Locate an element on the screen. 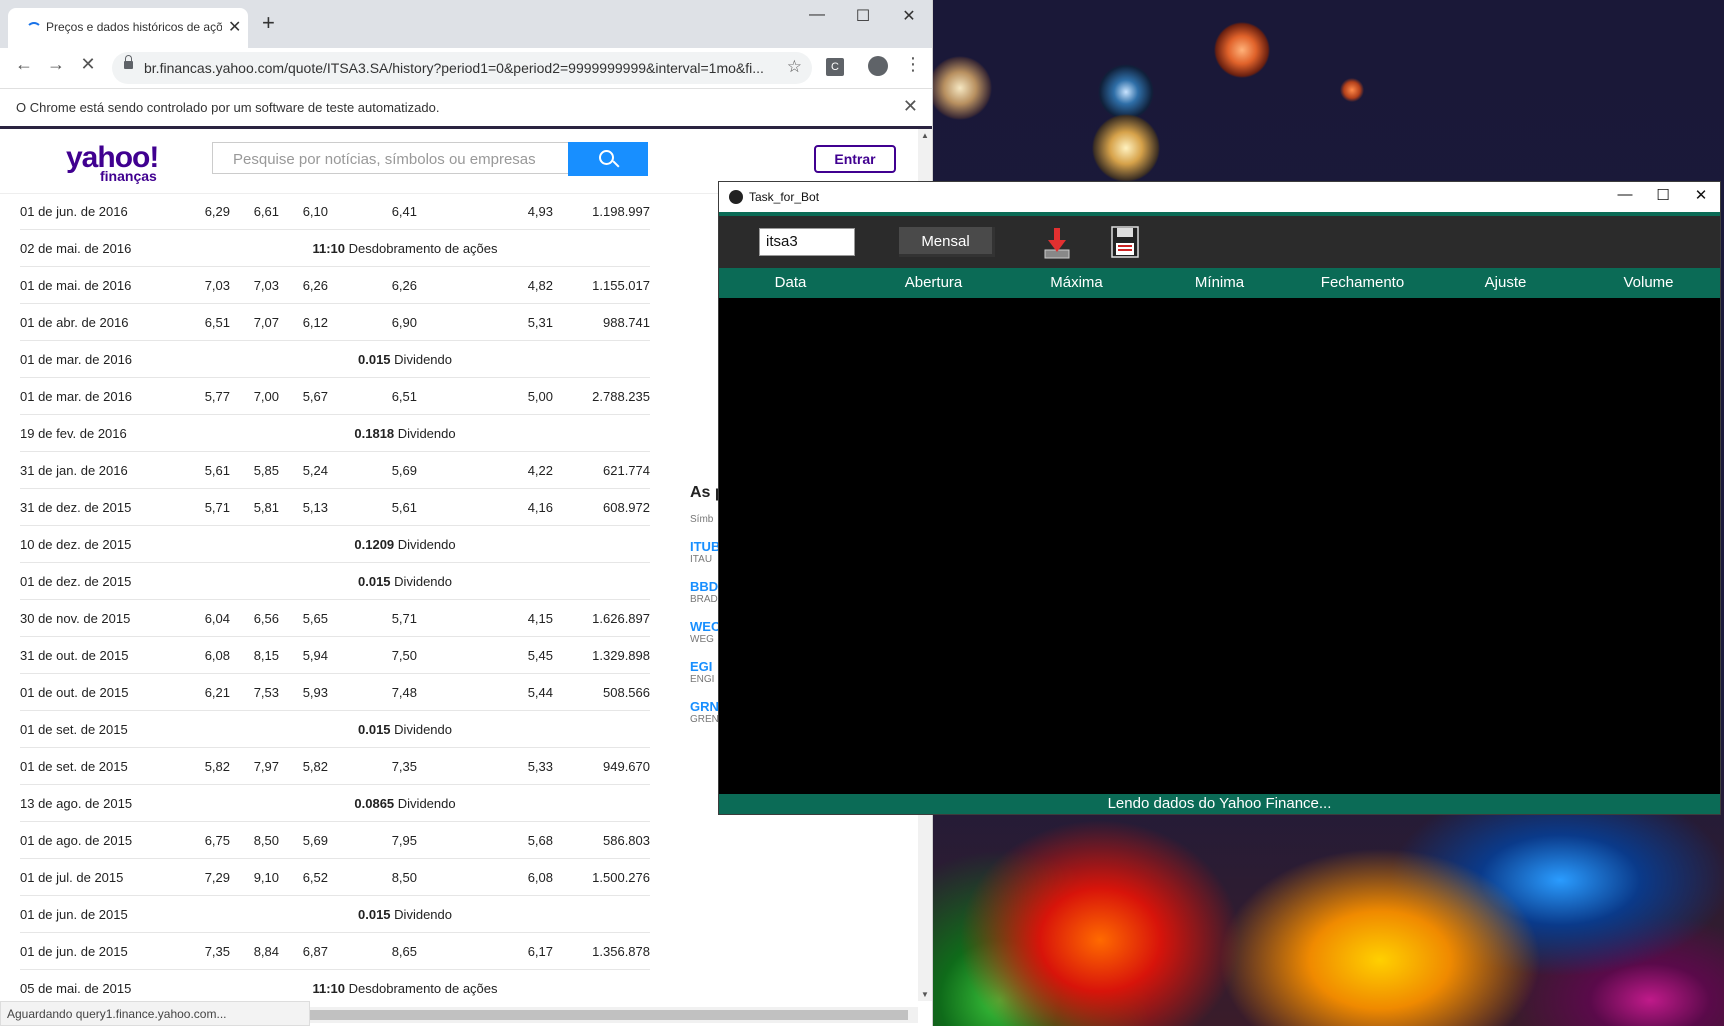 Image resolution: width=1724 pixels, height=1026 pixels. row-date: 01 de abr. de 2016 is located at coordinates (90, 322).